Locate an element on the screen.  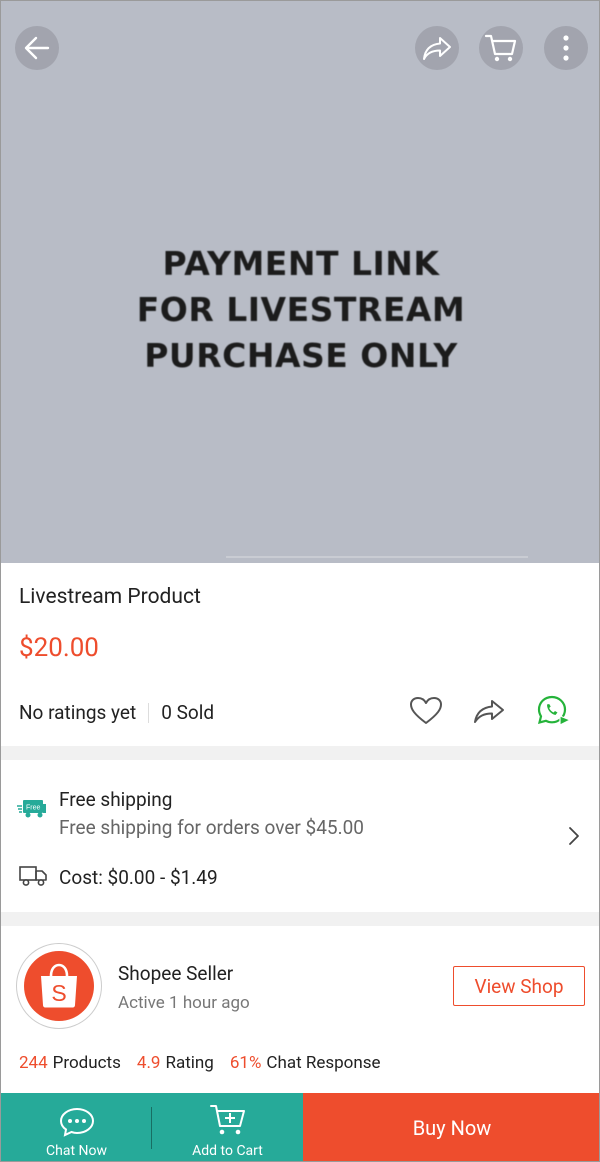
more-button is located at coordinates (566, 48).